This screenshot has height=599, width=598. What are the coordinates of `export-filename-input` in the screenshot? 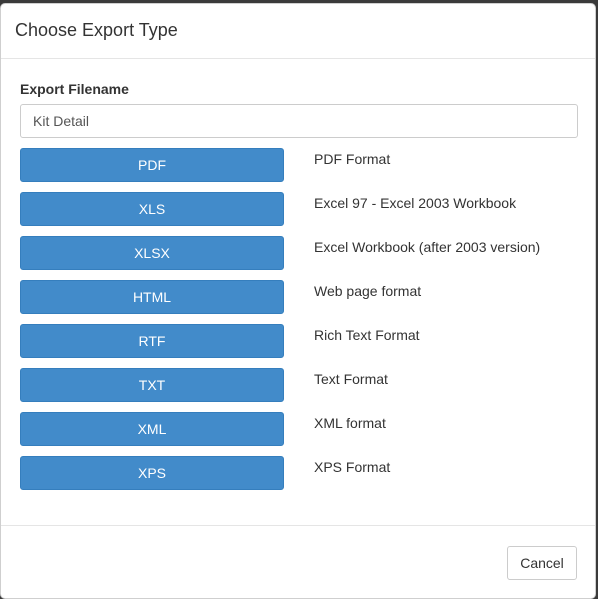 It's located at (299, 121).